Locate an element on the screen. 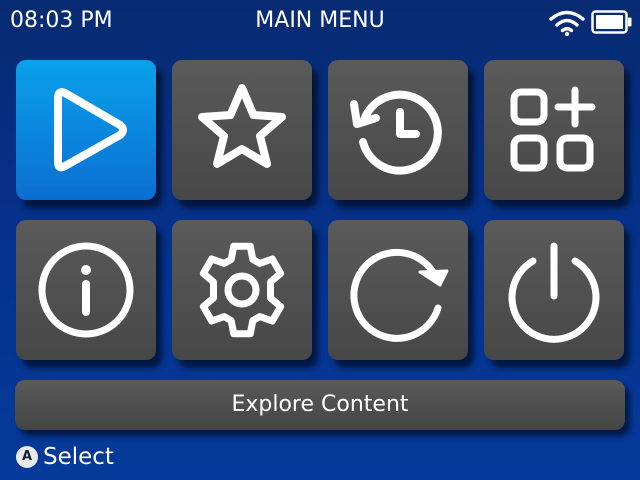 The width and height of the screenshot is (640, 480). gear-icon is located at coordinates (242, 290).